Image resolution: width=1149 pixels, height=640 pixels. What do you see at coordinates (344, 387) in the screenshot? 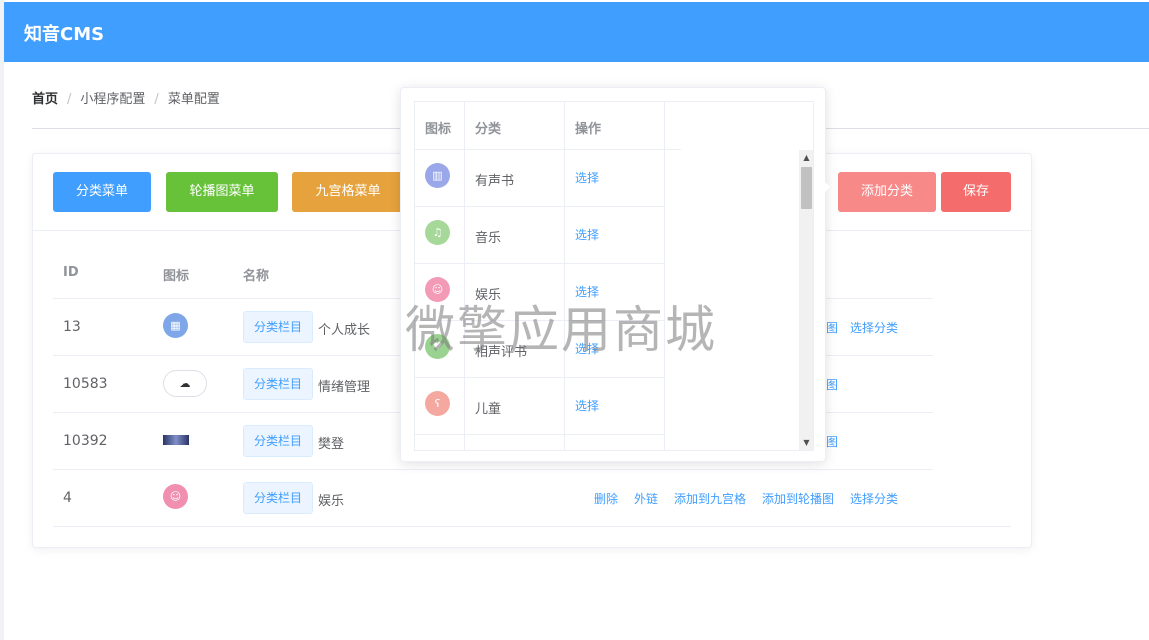
I see `row-name: 情绪管理` at bounding box center [344, 387].